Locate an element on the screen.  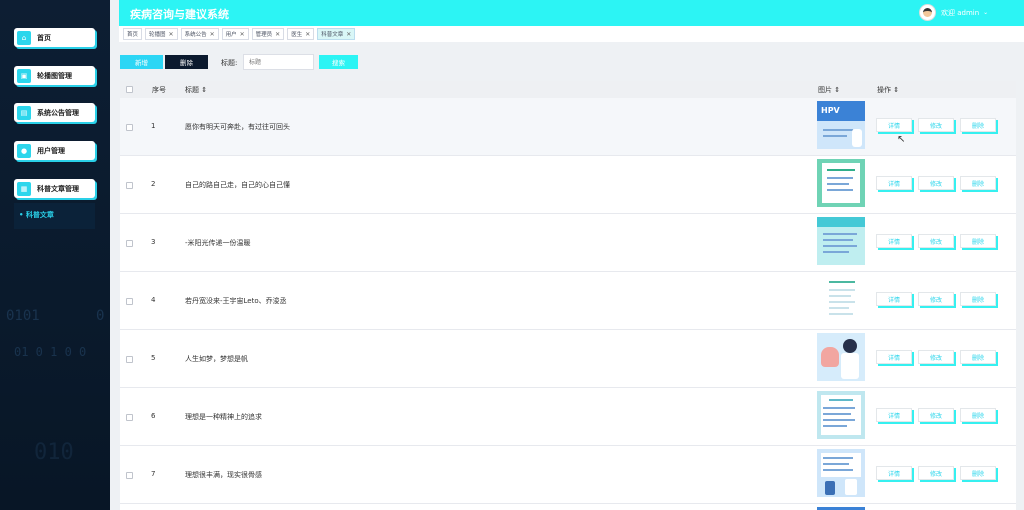
row-index: 6 is located at coordinates (153, 416).